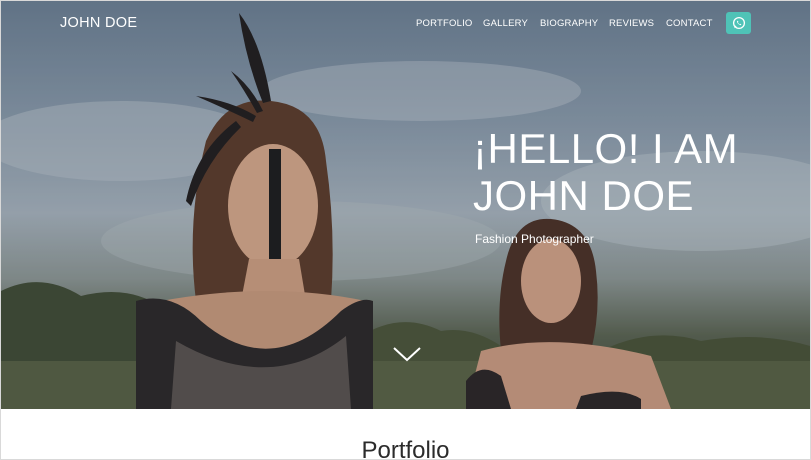  Describe the element at coordinates (534, 239) in the screenshot. I see `hero-subtitle: Fashion Photographer` at that location.